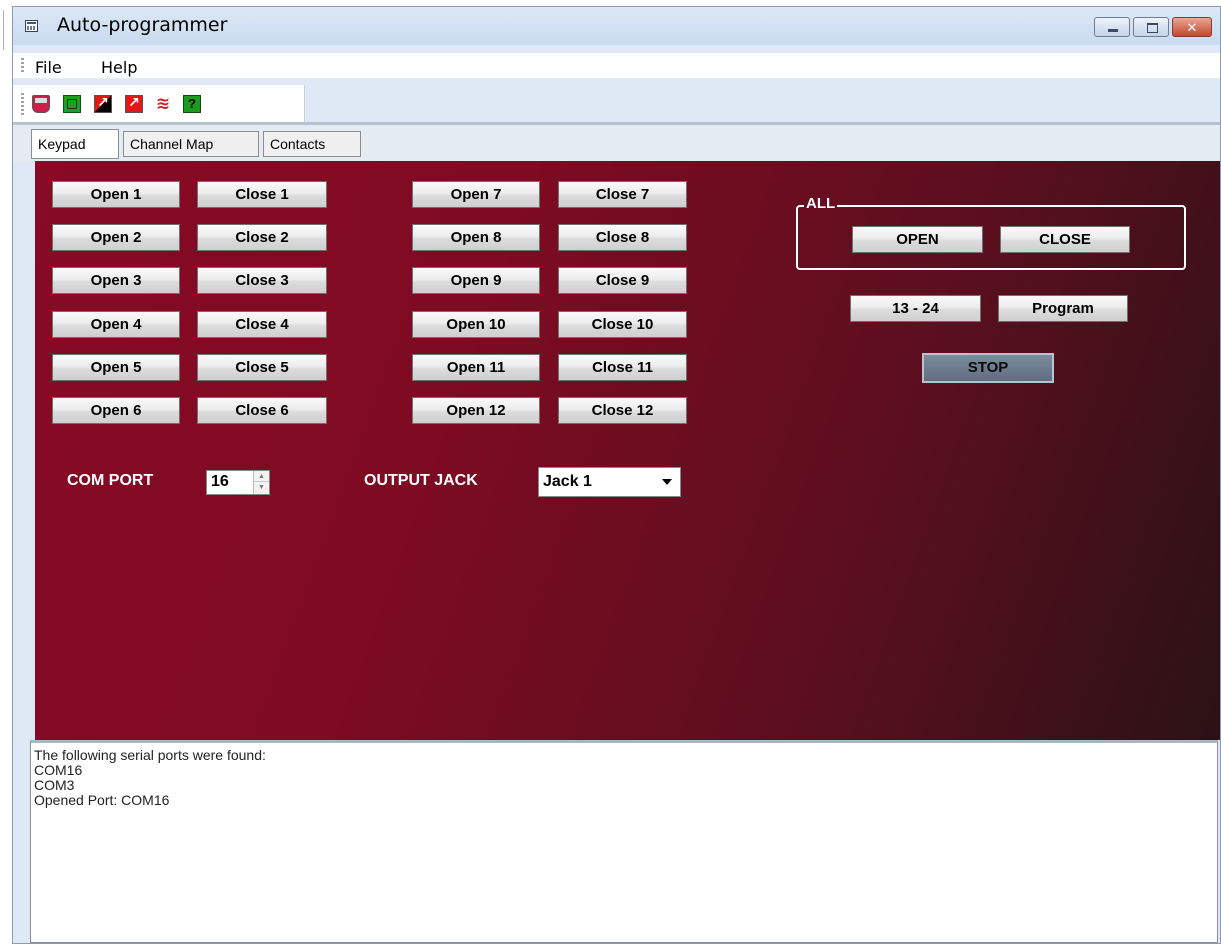  What do you see at coordinates (1112, 27) in the screenshot?
I see `minimize-icon` at bounding box center [1112, 27].